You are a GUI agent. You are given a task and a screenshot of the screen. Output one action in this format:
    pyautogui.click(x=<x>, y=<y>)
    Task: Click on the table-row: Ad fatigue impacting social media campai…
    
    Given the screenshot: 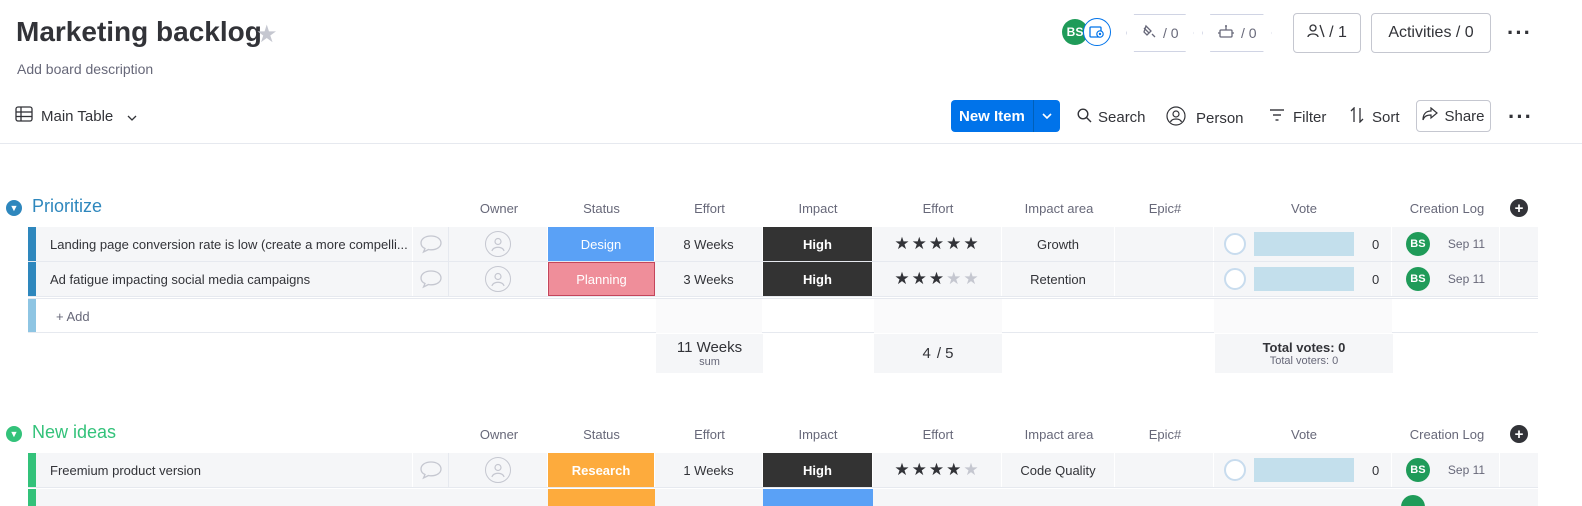 What is the action you would take?
    pyautogui.click(x=783, y=279)
    